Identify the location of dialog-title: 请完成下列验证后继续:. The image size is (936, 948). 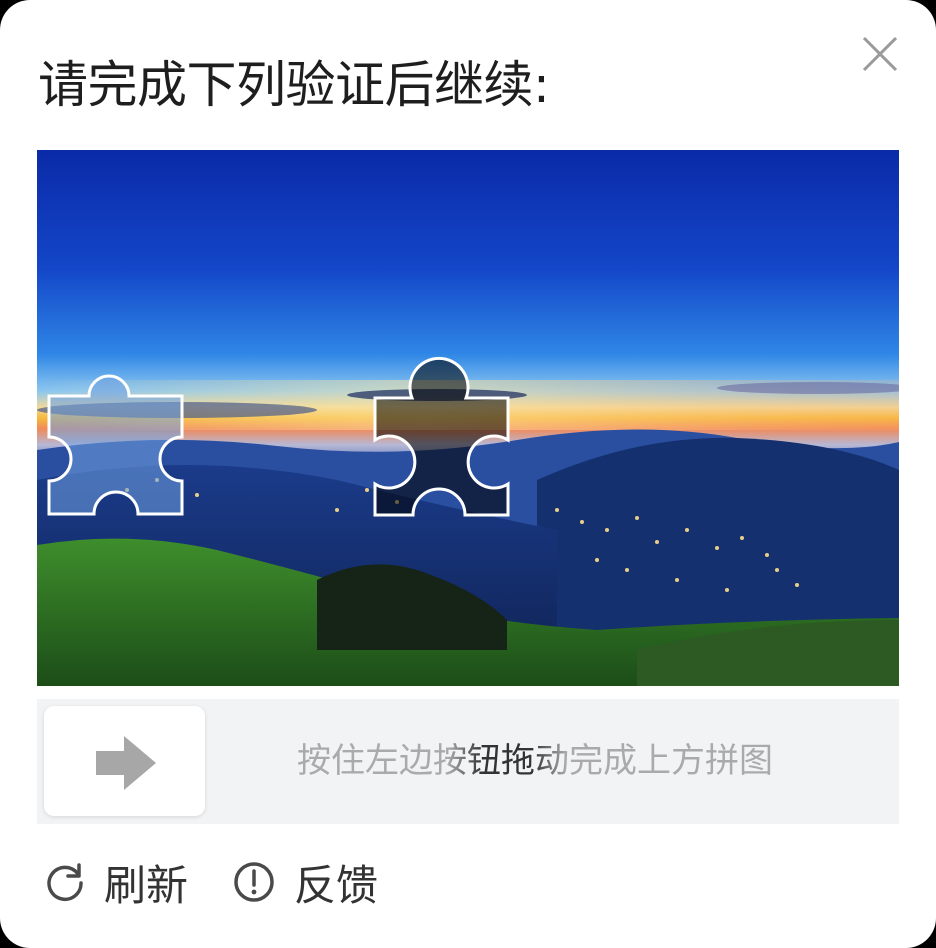
(294, 85).